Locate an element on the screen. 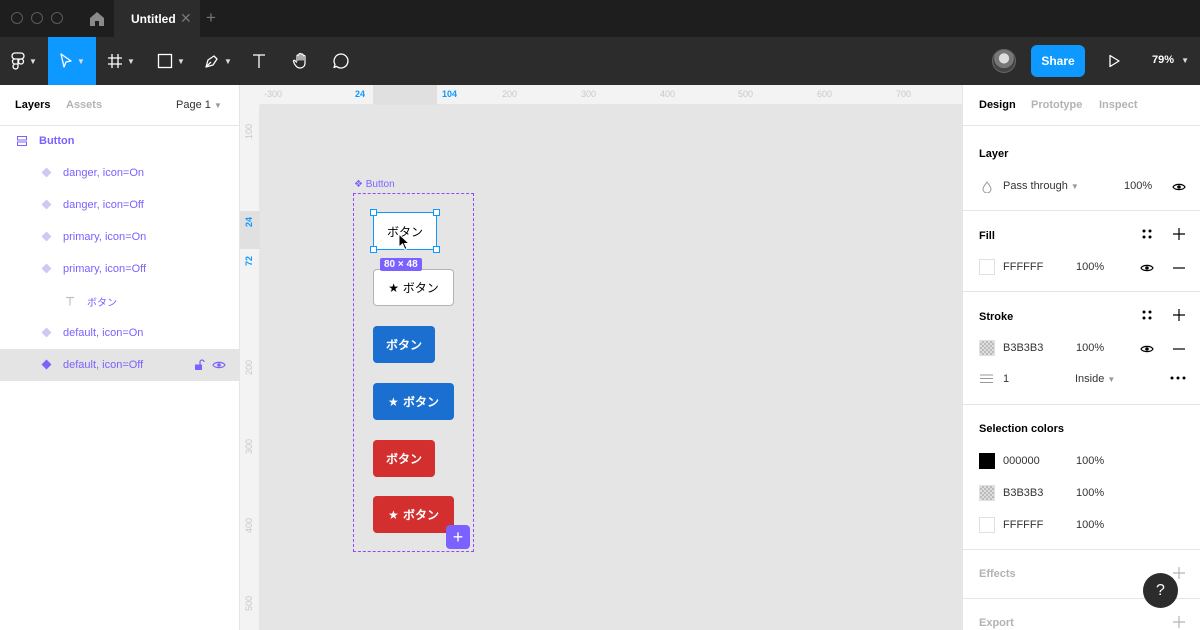 This screenshot has width=1200, height=630. selection-color-hex: 000000 is located at coordinates (1021, 461).